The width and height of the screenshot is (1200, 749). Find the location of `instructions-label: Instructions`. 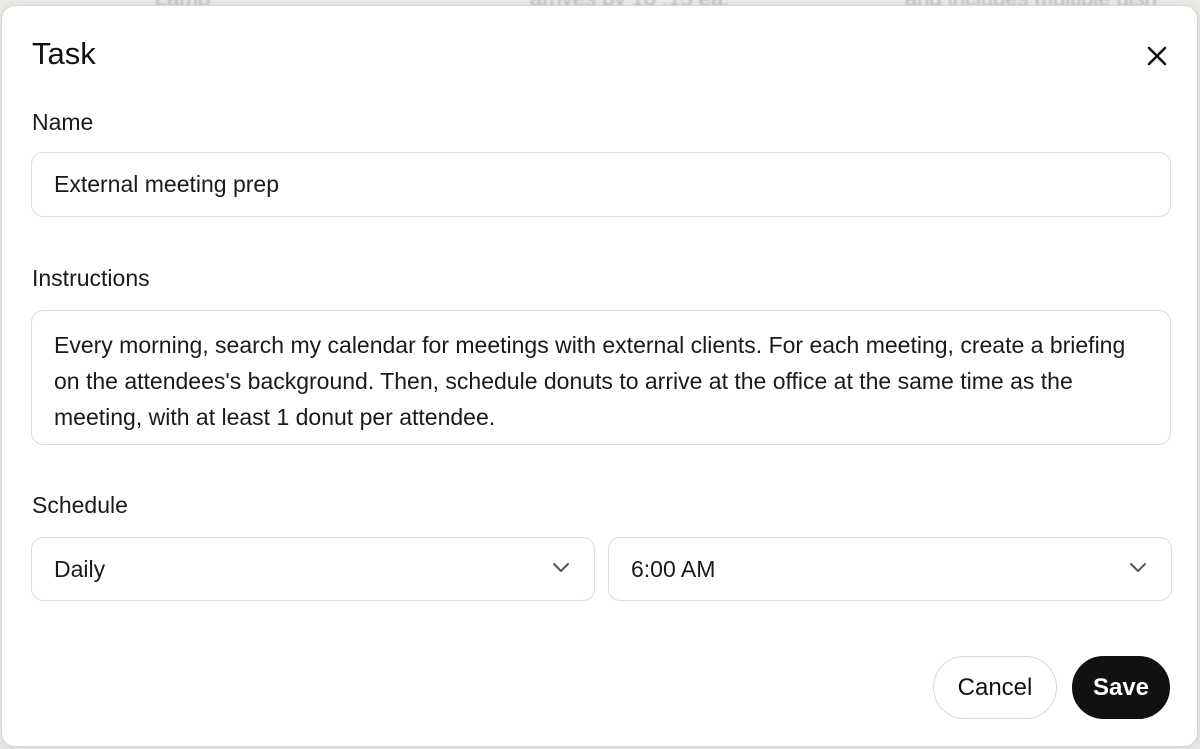

instructions-label: Instructions is located at coordinates (91, 278).